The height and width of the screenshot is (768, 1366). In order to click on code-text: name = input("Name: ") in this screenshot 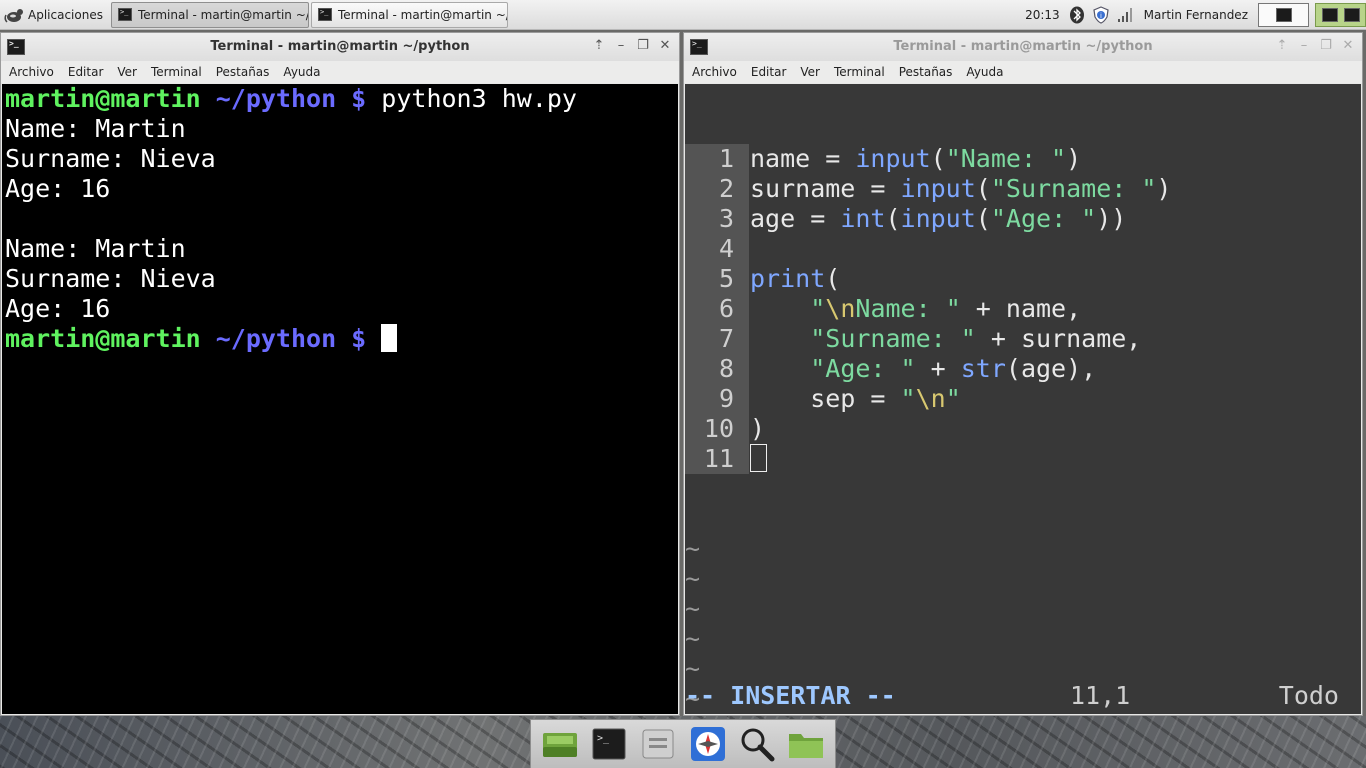, I will do `click(916, 158)`.